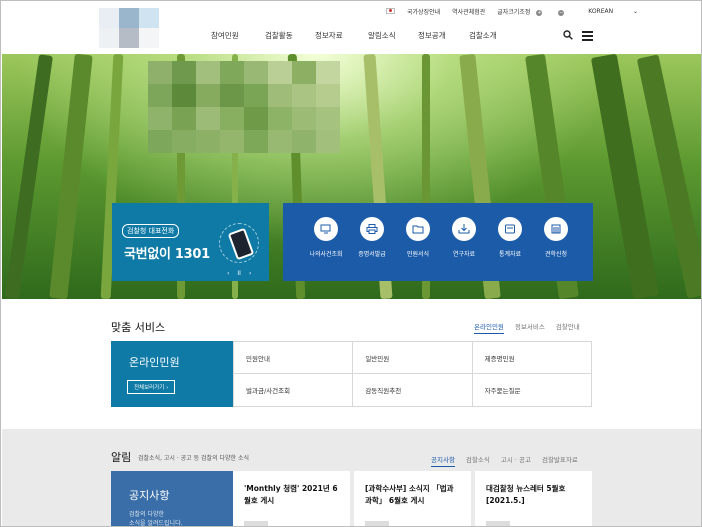 Image resolution: width=702 pixels, height=527 pixels. Describe the element at coordinates (149, 495) in the screenshot. I see `notice-panel-title: 공지사항` at that location.